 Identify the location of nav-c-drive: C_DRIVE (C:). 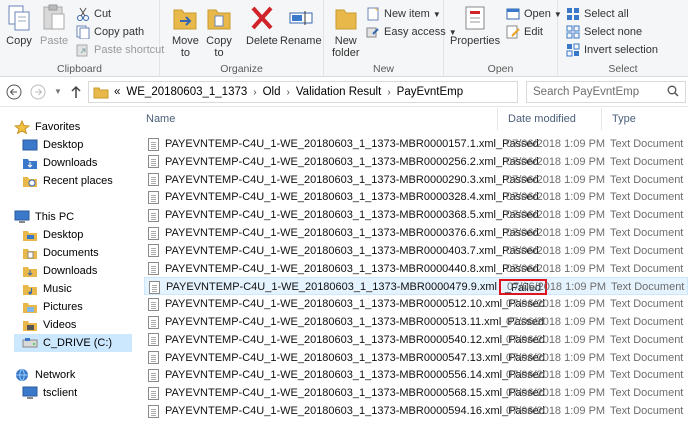
(73, 343).